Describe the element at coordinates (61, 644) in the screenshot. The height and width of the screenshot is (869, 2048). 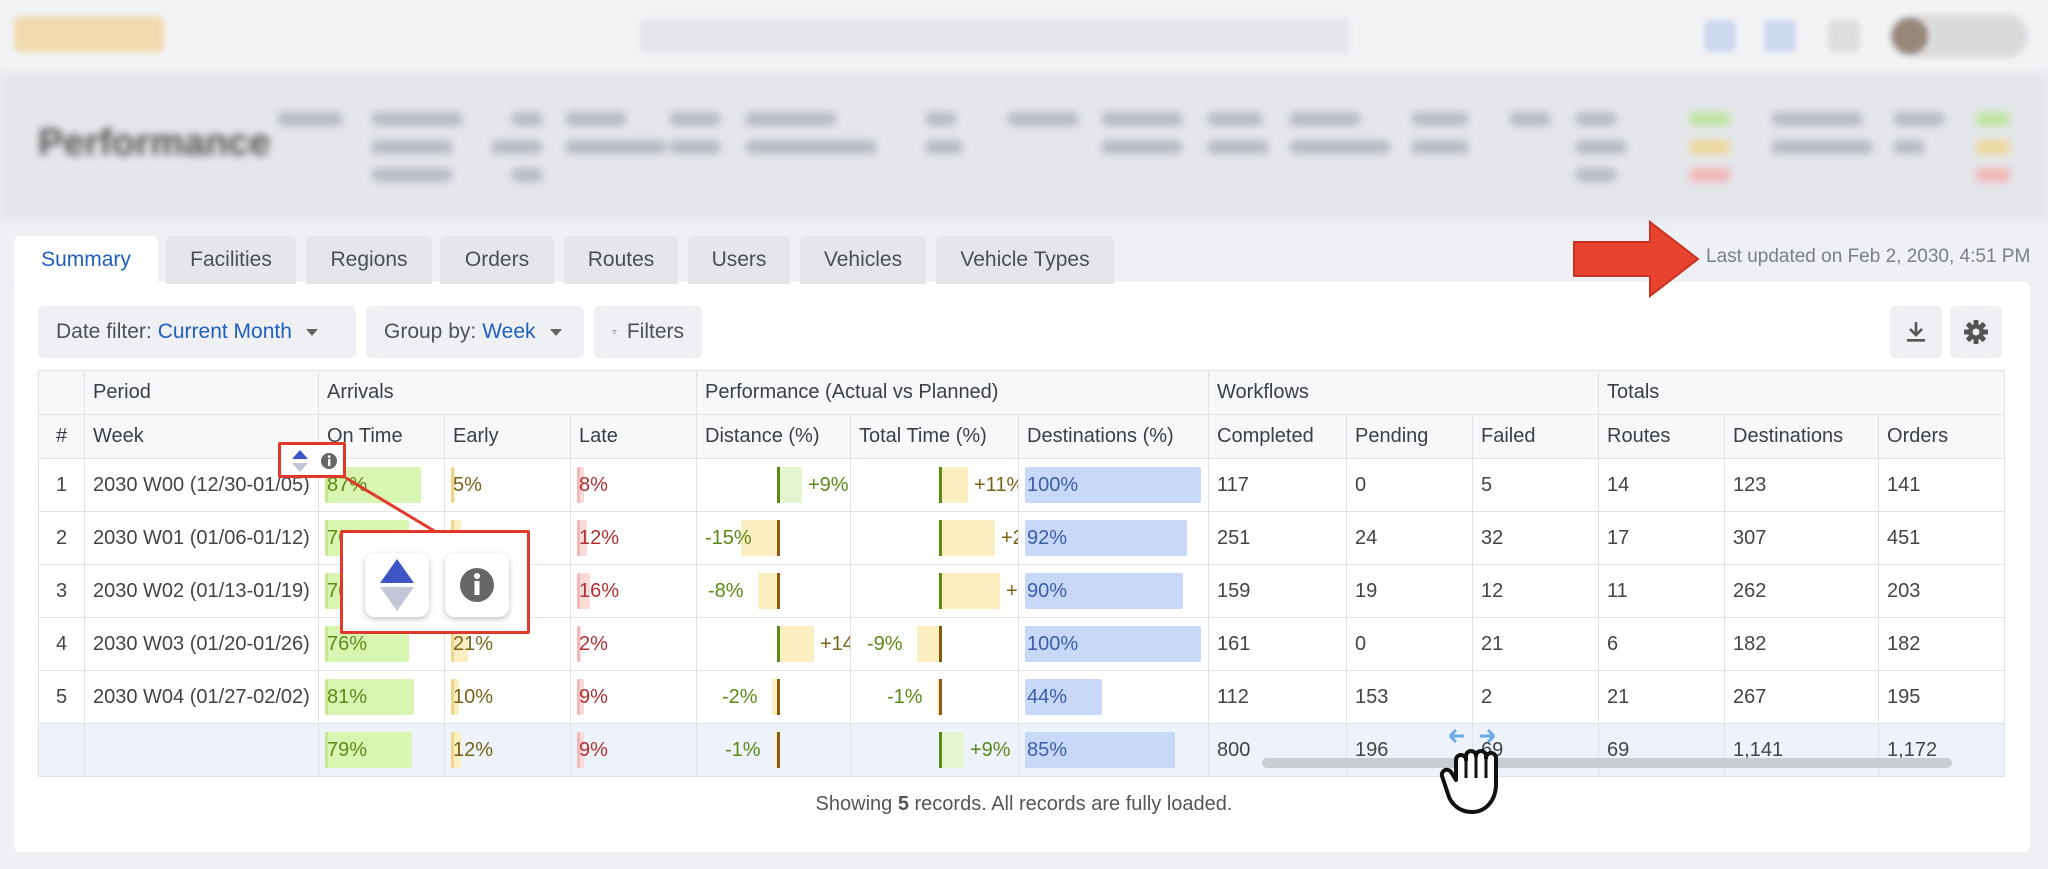
I see `row-number: 4` at that location.